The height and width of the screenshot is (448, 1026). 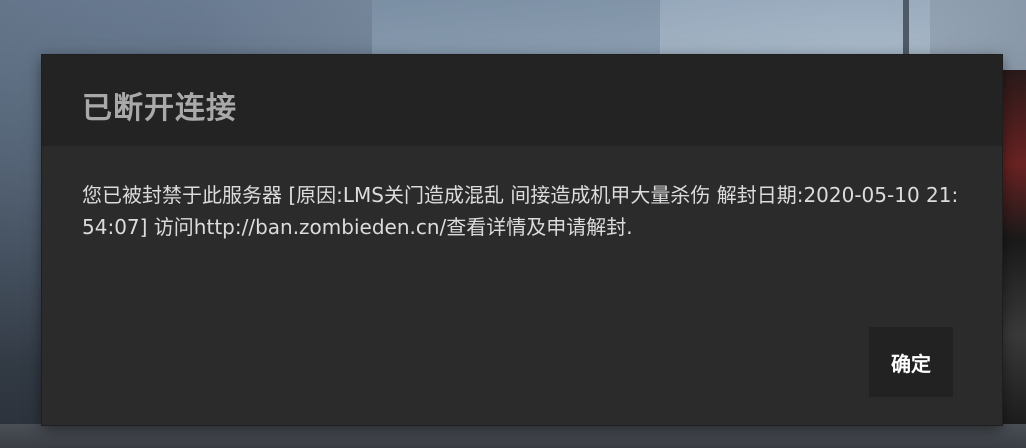 I want to click on background-pole, so click(x=906, y=29).